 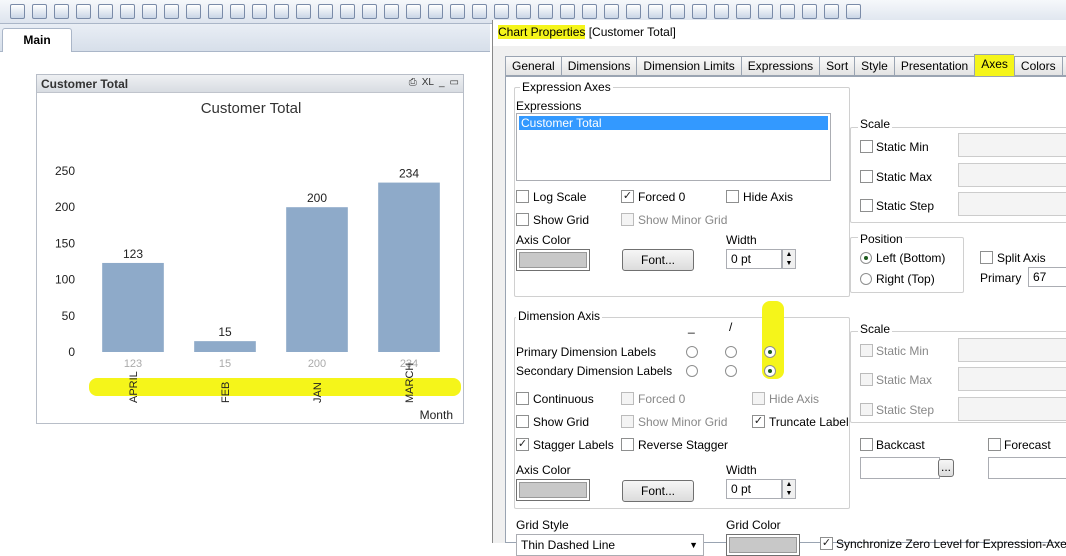 What do you see at coordinates (1037, 66) in the screenshot?
I see `tab-colors: Colors` at bounding box center [1037, 66].